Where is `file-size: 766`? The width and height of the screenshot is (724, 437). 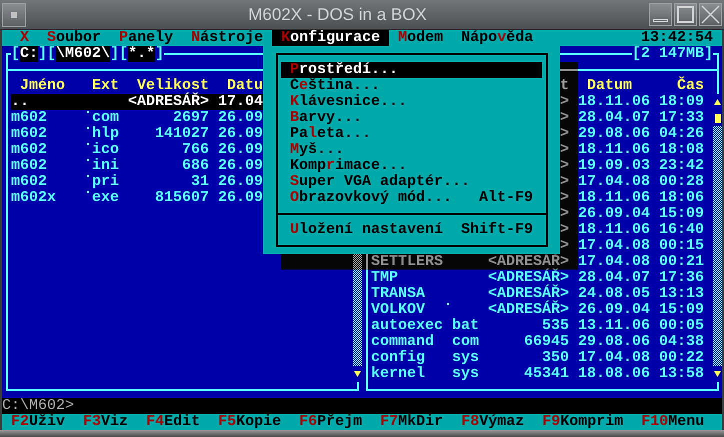
file-size: 766 is located at coordinates (195, 150).